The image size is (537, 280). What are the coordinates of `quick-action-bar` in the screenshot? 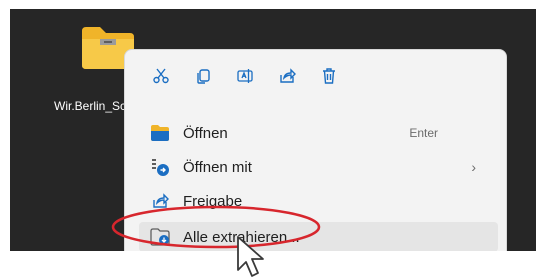 It's located at (245, 76).